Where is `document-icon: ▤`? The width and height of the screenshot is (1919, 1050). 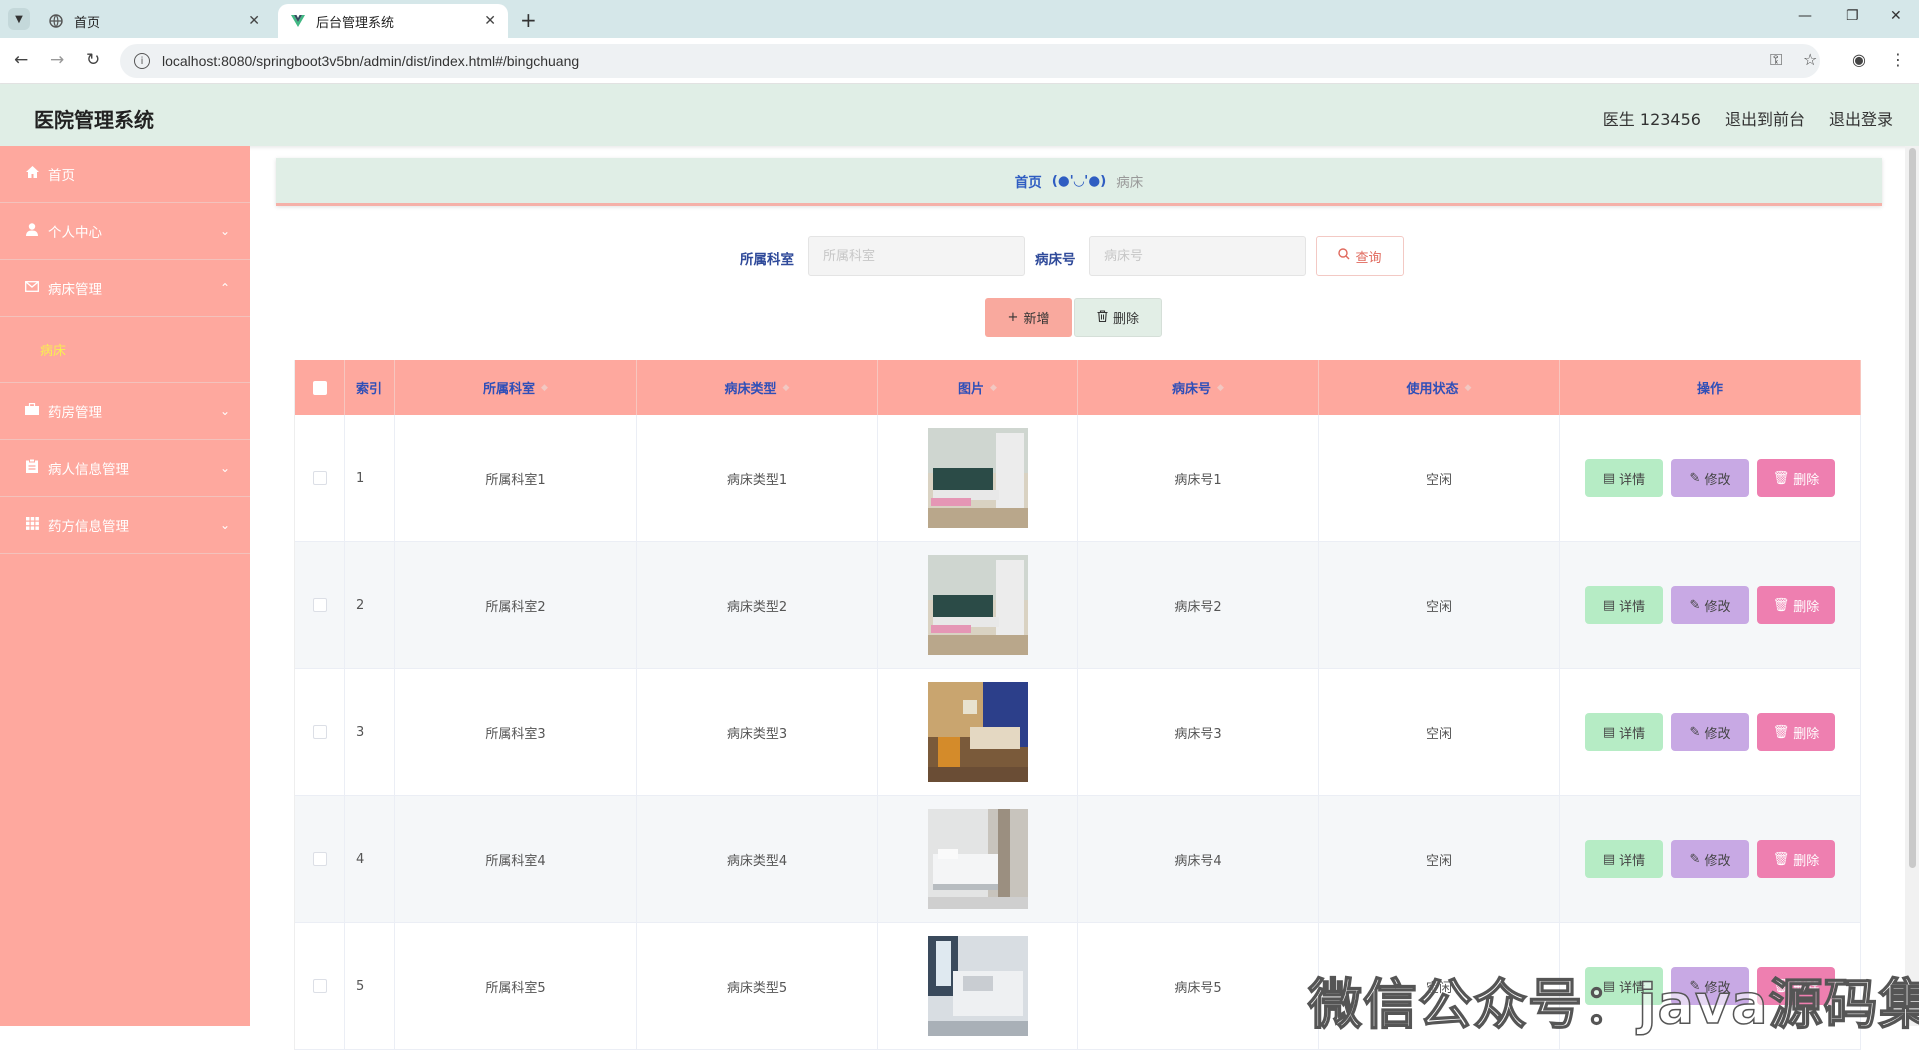
document-icon: ▤ is located at coordinates (1609, 859).